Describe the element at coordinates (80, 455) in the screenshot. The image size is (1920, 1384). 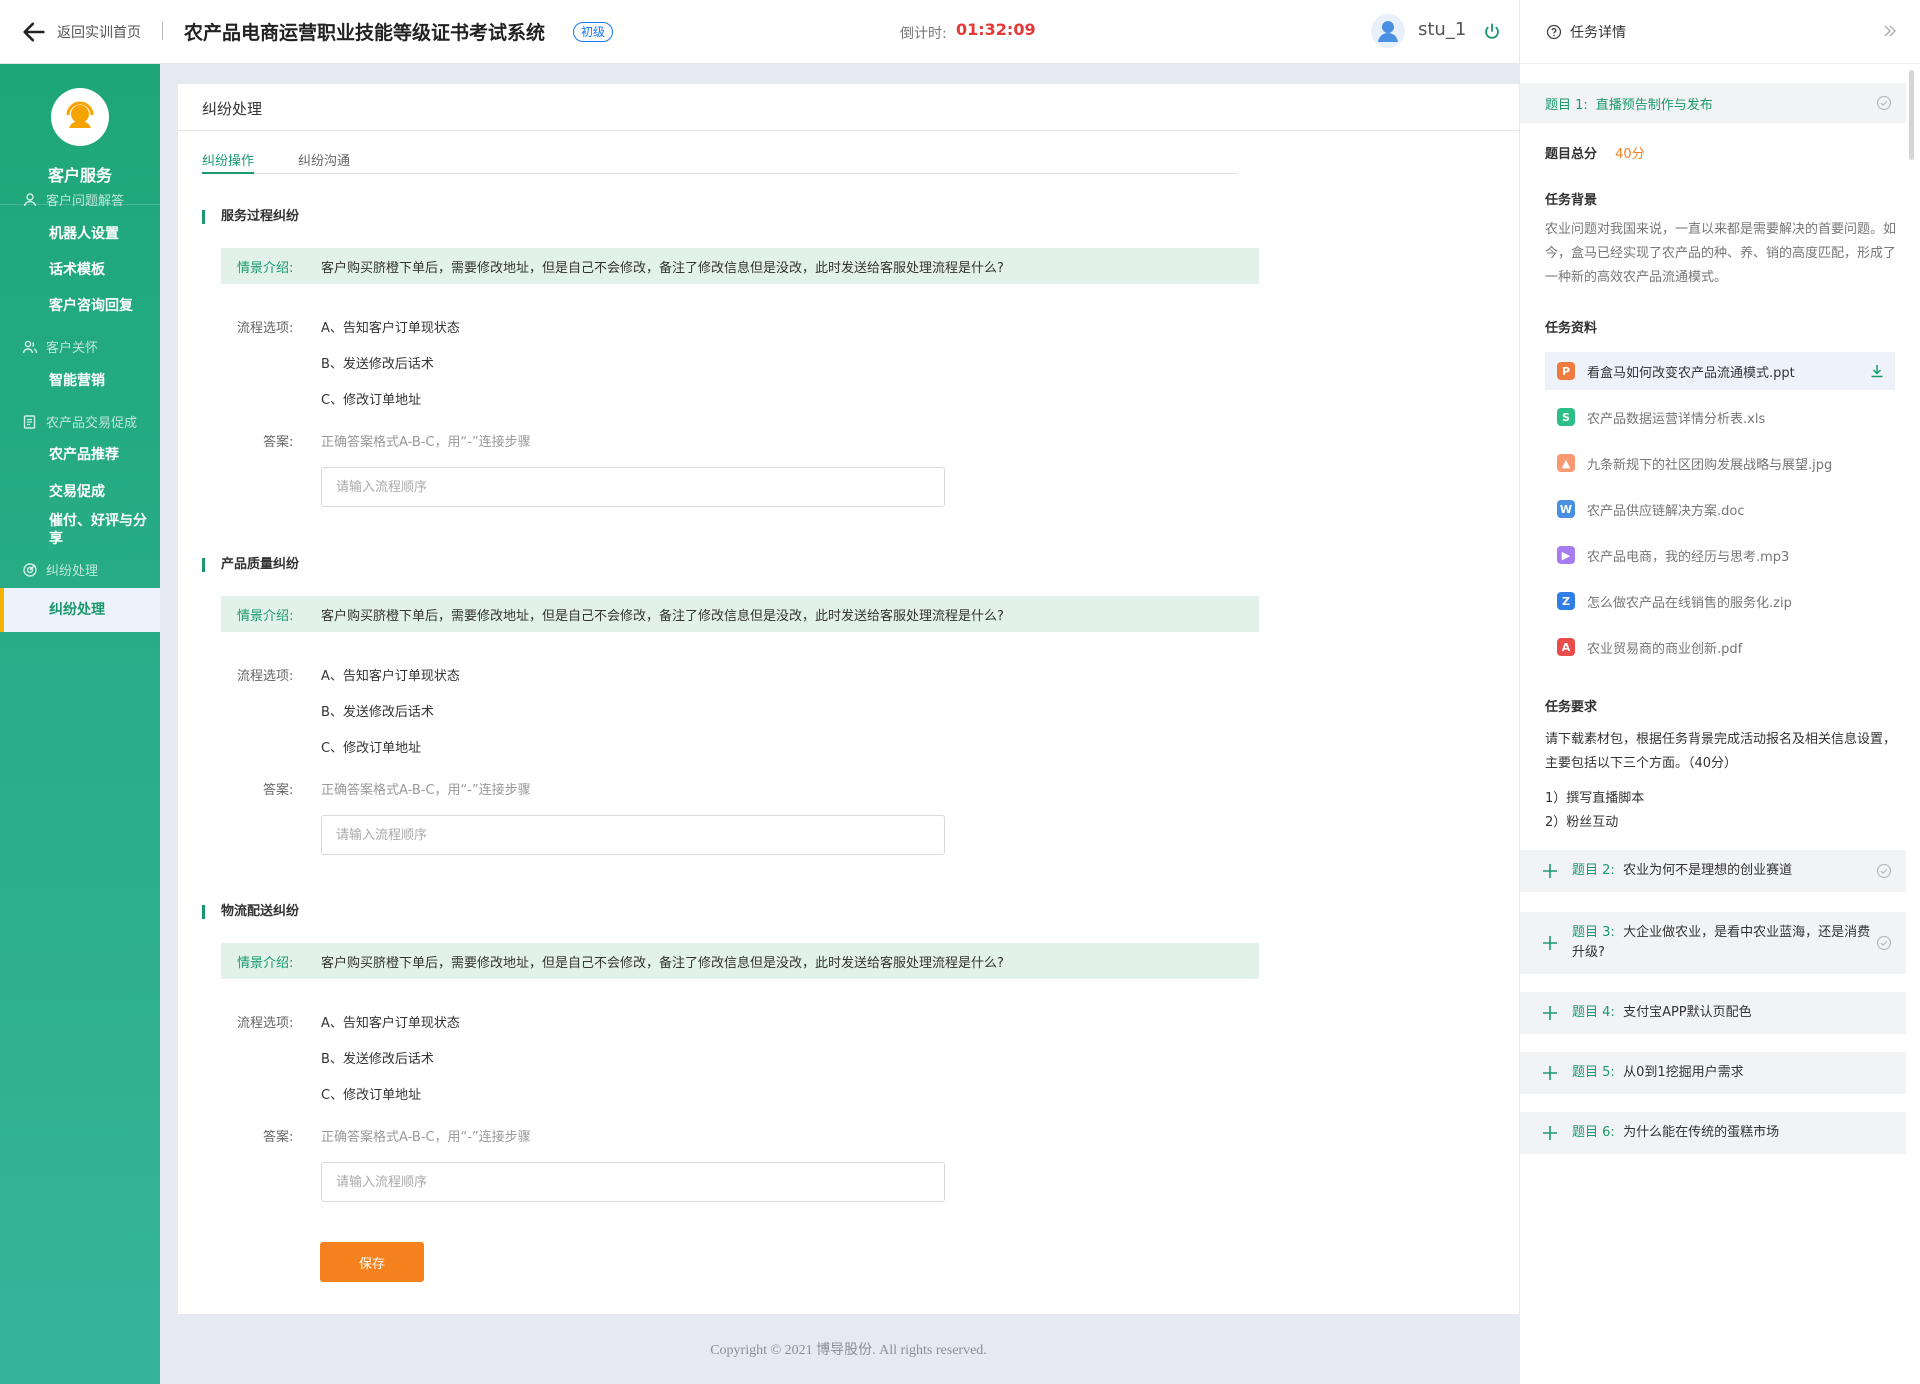
I see `sidebar-item-product-recommend: 农产品推荐` at that location.